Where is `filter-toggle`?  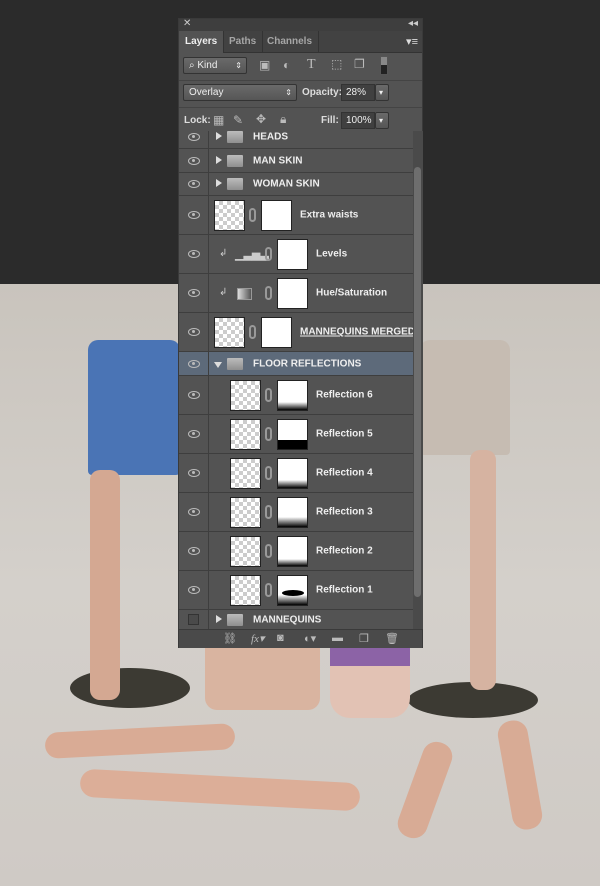 filter-toggle is located at coordinates (384, 65).